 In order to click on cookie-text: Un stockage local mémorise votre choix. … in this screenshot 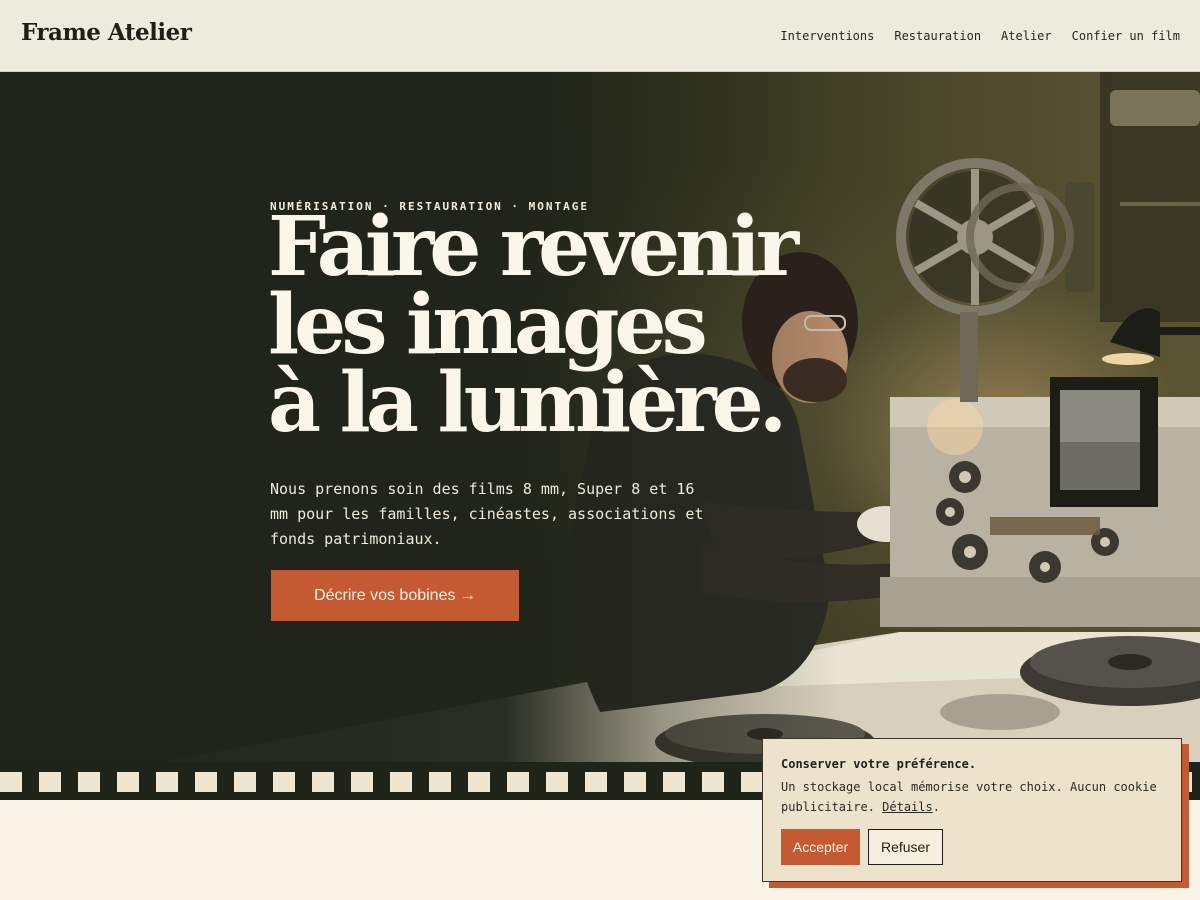, I will do `click(972, 797)`.